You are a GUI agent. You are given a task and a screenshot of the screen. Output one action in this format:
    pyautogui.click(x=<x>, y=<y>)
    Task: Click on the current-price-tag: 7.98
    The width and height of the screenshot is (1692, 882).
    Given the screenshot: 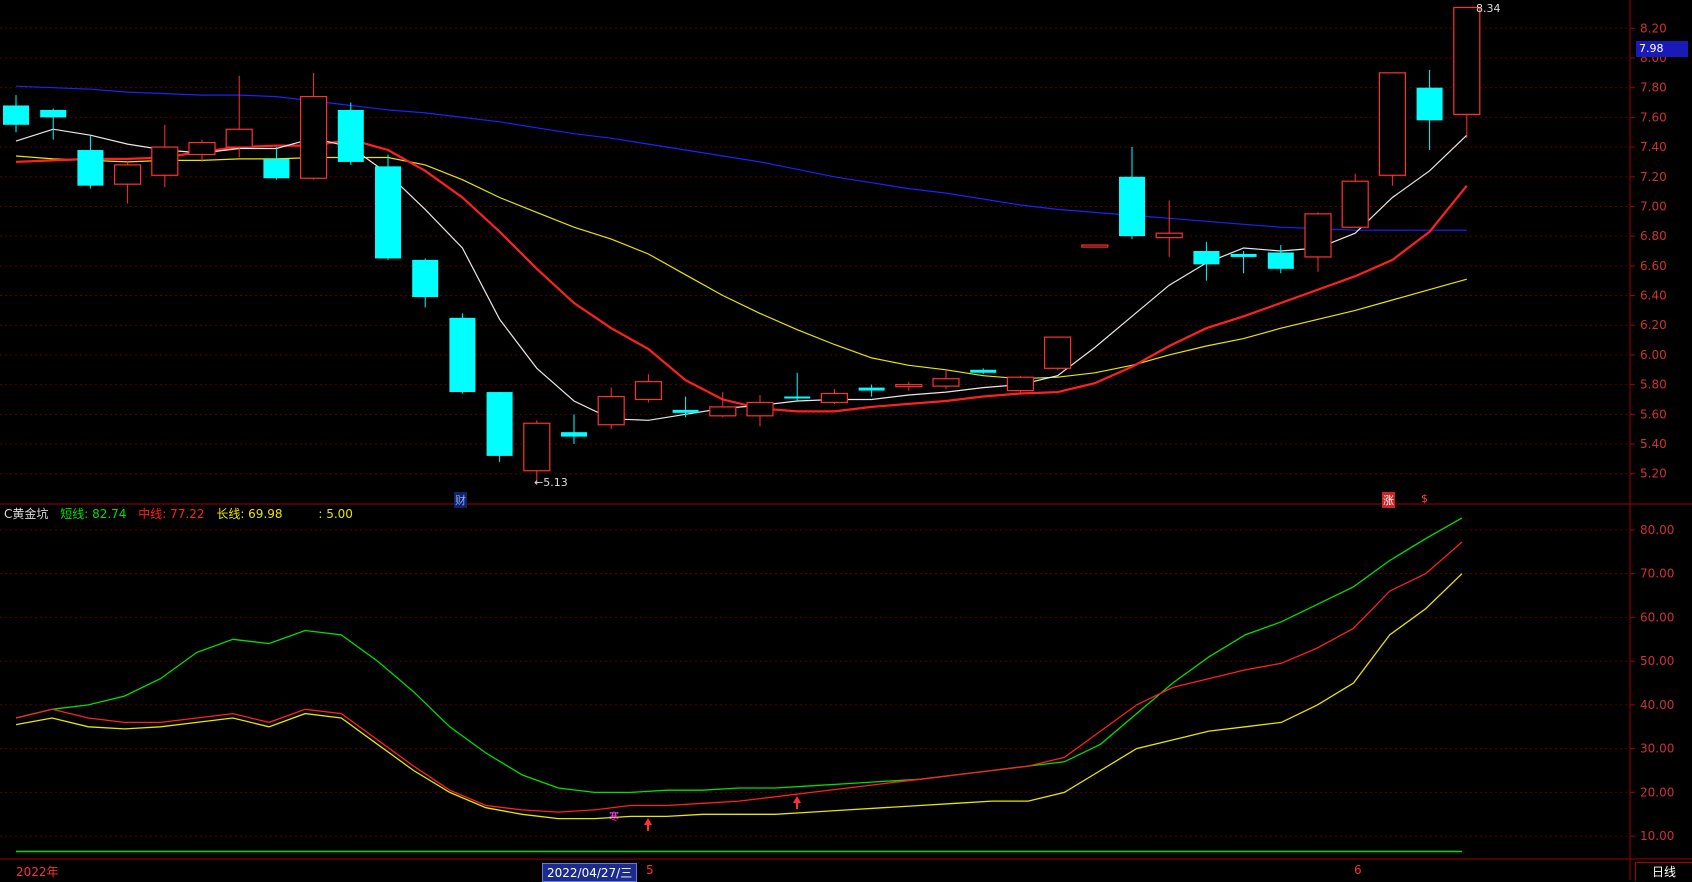 What is the action you would take?
    pyautogui.click(x=1662, y=49)
    